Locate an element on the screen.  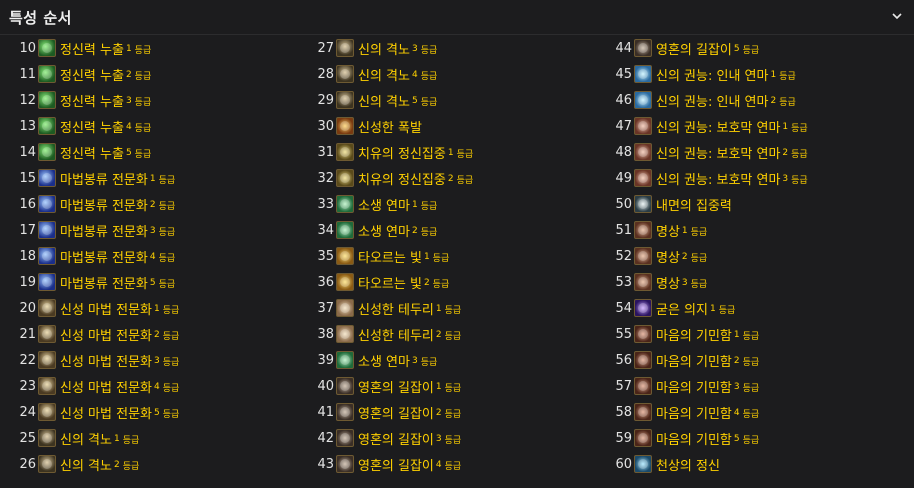
chevron-down-icon is located at coordinates (897, 16).